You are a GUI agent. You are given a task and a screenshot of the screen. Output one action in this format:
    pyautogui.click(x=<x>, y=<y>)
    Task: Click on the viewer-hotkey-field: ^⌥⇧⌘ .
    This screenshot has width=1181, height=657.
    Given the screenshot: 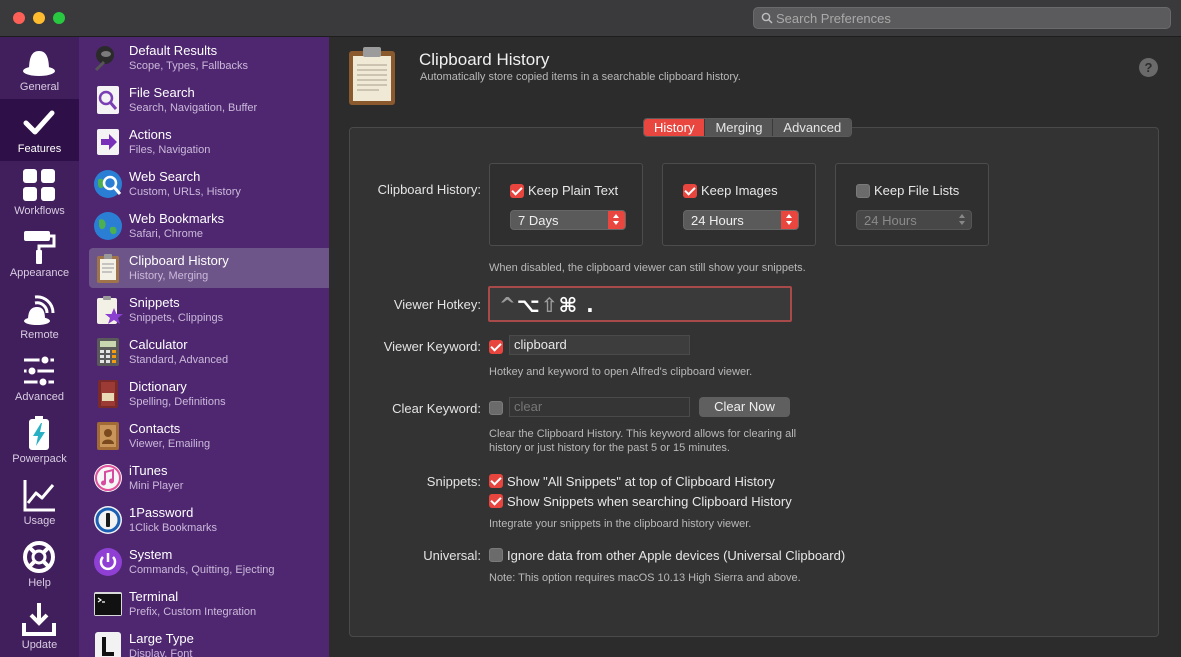 What is the action you would take?
    pyautogui.click(x=640, y=304)
    